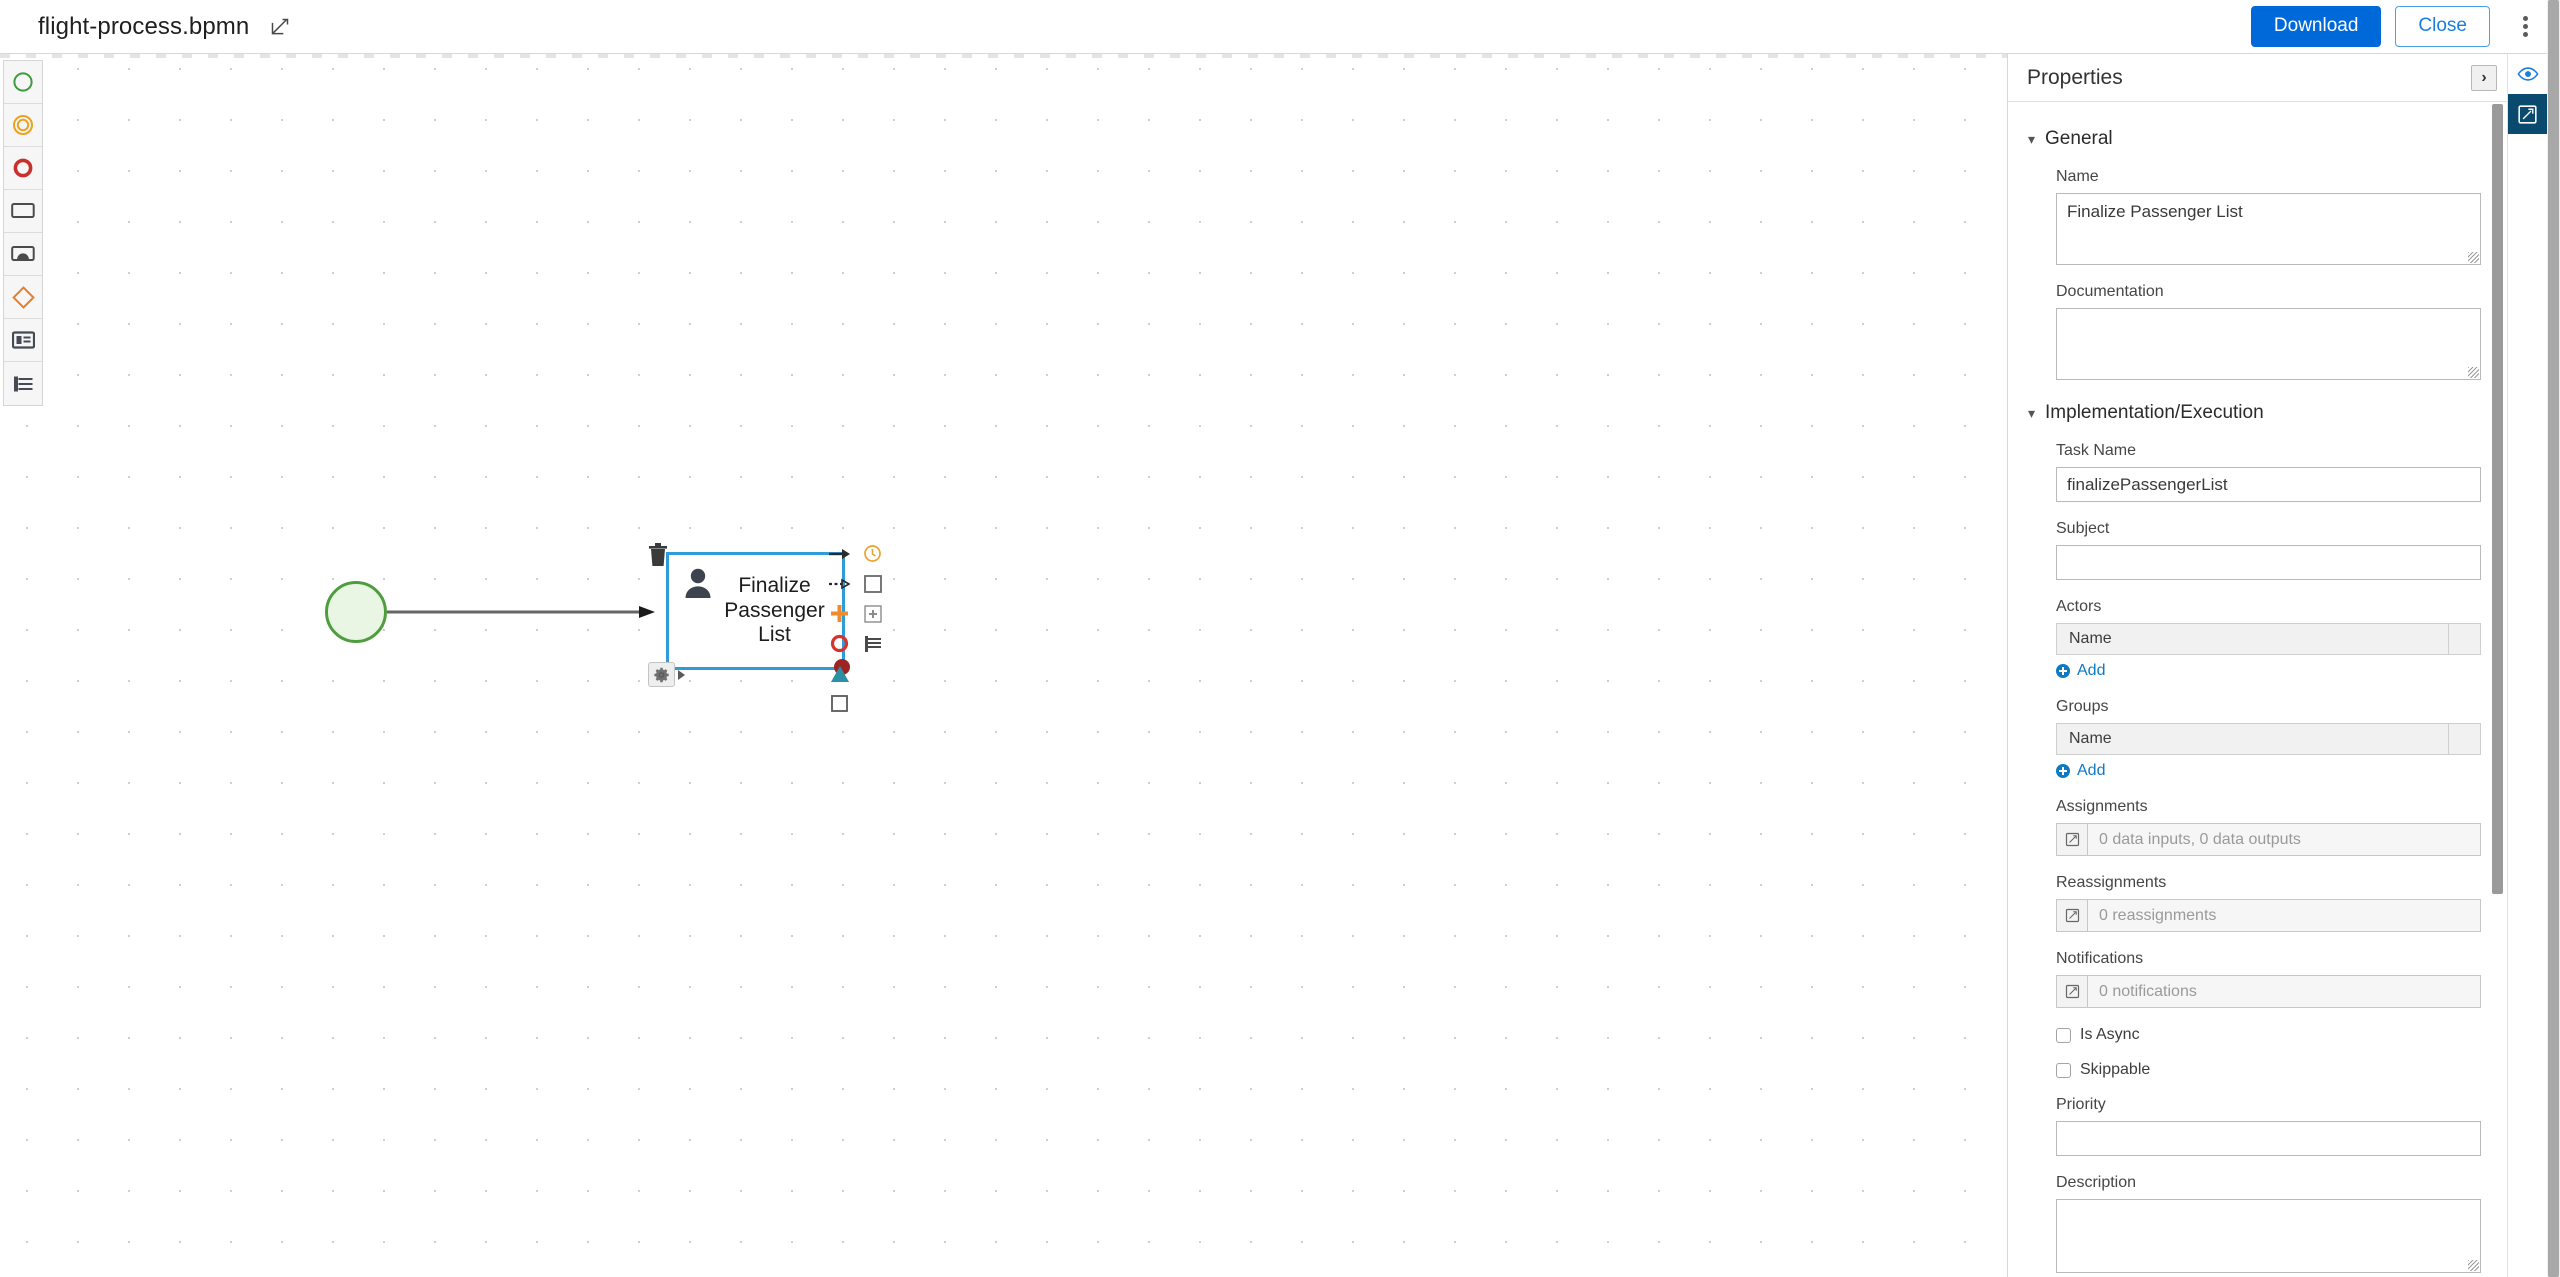 This screenshot has width=2560, height=1277. Describe the element at coordinates (2464, 639) in the screenshot. I see `actors-action-column` at that location.